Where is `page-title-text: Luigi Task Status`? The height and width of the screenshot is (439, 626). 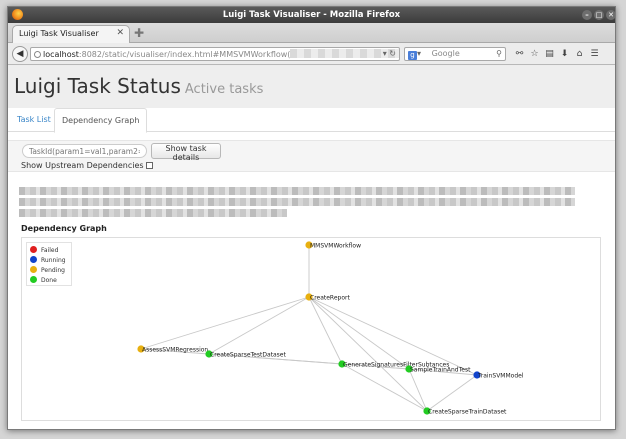
page-title-text: Luigi Task Status is located at coordinates (97, 86).